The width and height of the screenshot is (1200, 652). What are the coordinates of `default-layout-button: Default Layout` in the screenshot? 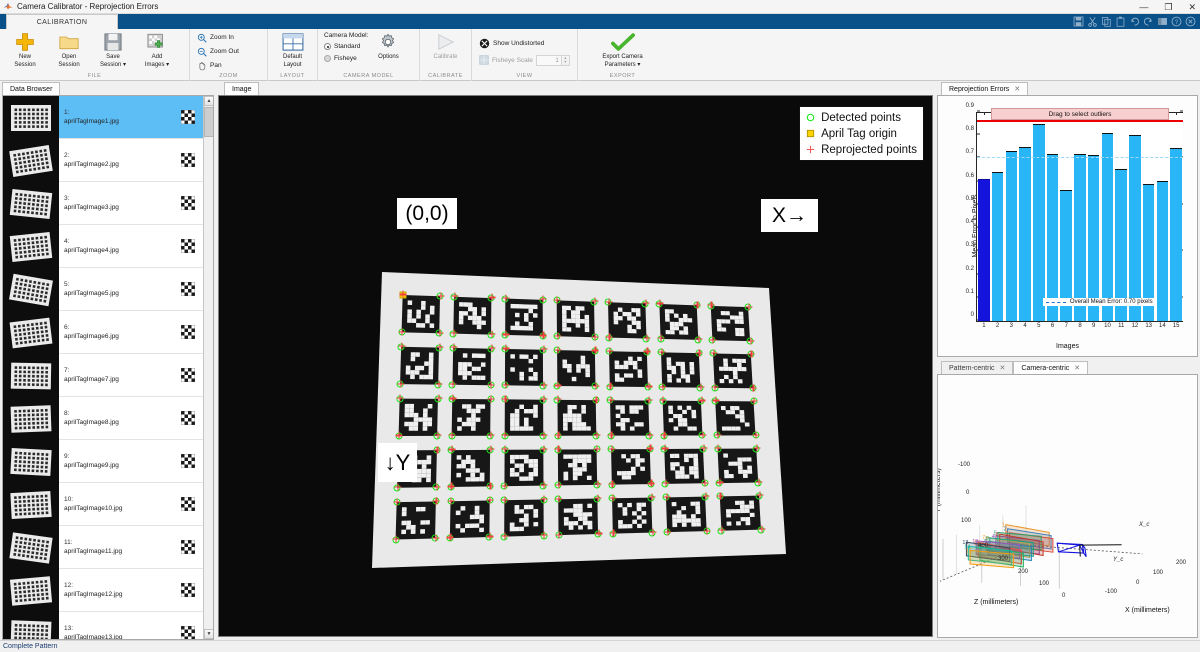 It's located at (292, 50).